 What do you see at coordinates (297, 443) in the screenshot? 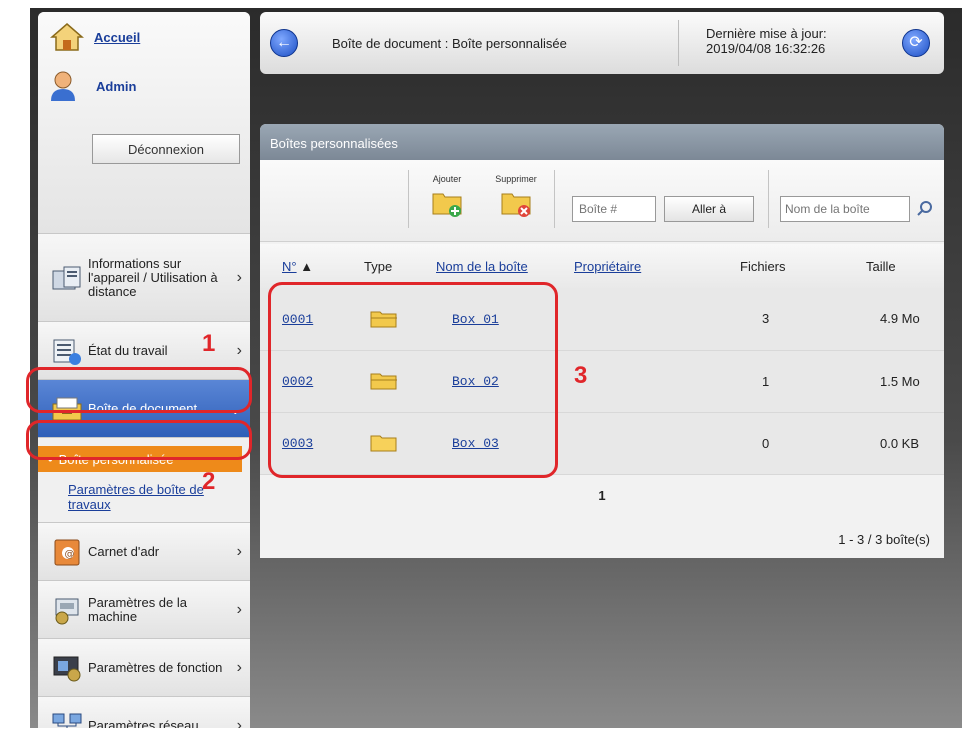
I see `box-number-link: 0003` at bounding box center [297, 443].